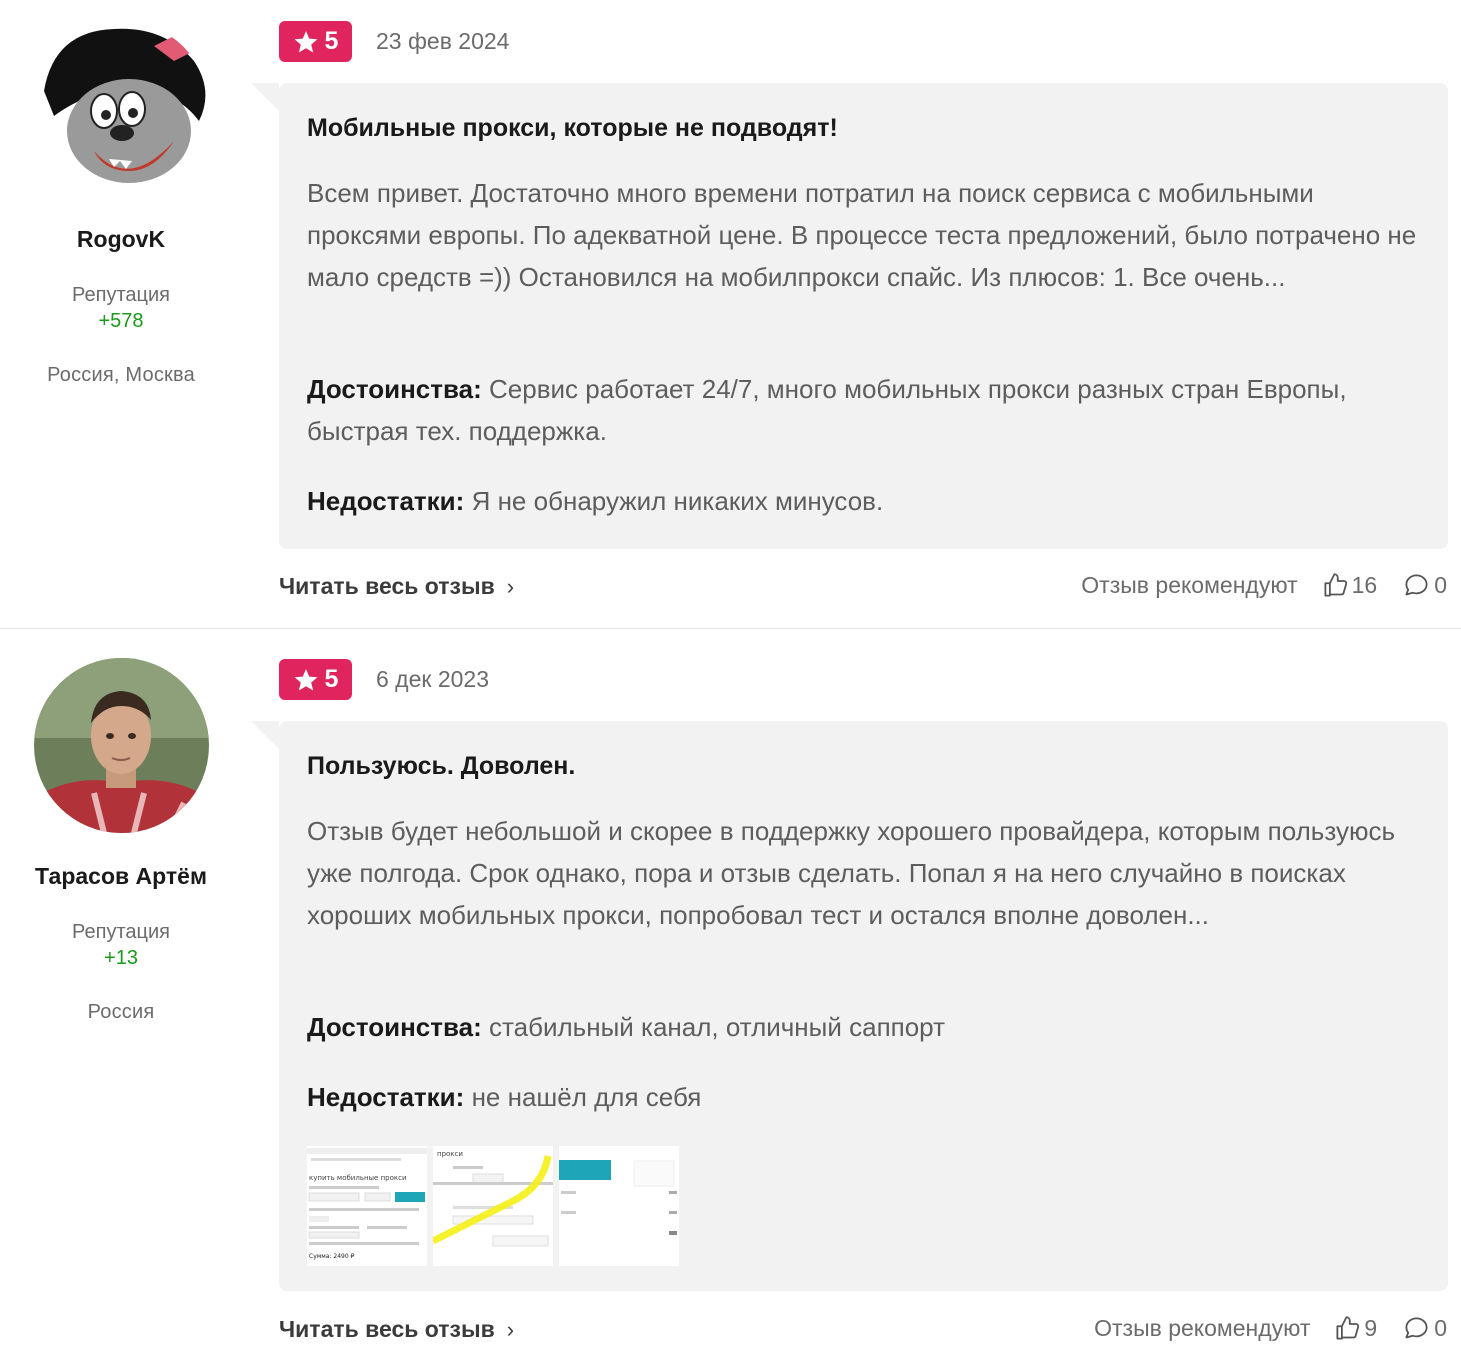 The image size is (1461, 1370). I want to click on review-footer-actions: Отзыв рекомендуют 9 0, so click(1270, 1328).